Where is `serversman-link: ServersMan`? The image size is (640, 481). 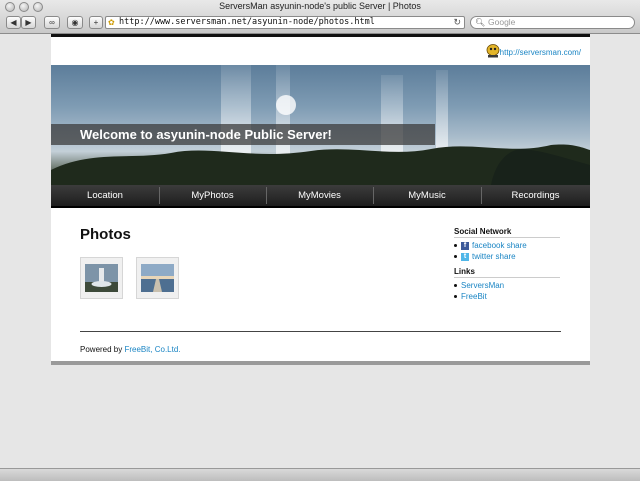 serversman-link: ServersMan is located at coordinates (479, 285).